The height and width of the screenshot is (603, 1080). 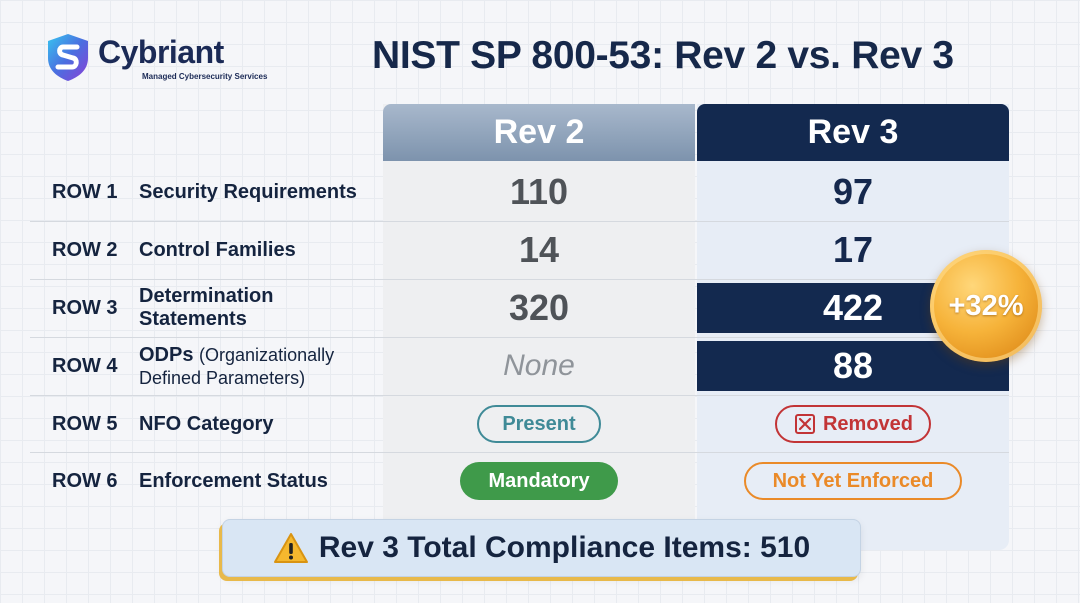 I want to click on increase-badge: +32%, so click(x=986, y=306).